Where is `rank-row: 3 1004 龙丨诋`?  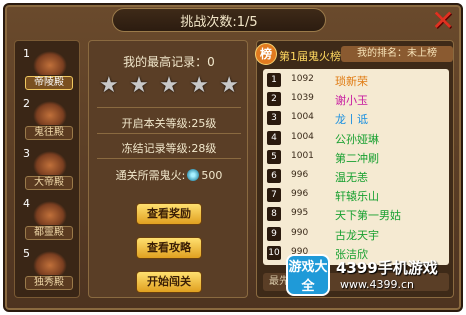
rank-row: 3 1004 龙丨诋 is located at coordinates (356, 118).